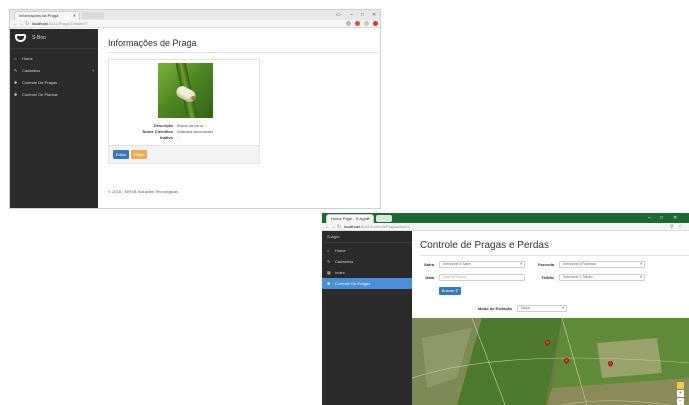 The height and width of the screenshot is (405, 689). Describe the element at coordinates (40, 94) in the screenshot. I see `sidebar-item-label: Controle De Plantas` at that location.